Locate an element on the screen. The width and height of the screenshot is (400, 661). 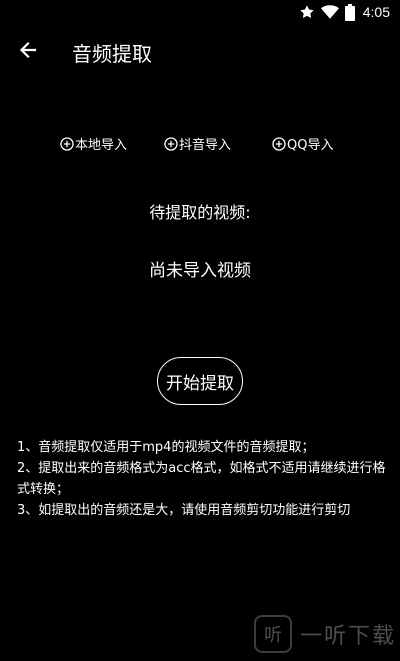
app-bar: 音频提取 is located at coordinates (200, 52).